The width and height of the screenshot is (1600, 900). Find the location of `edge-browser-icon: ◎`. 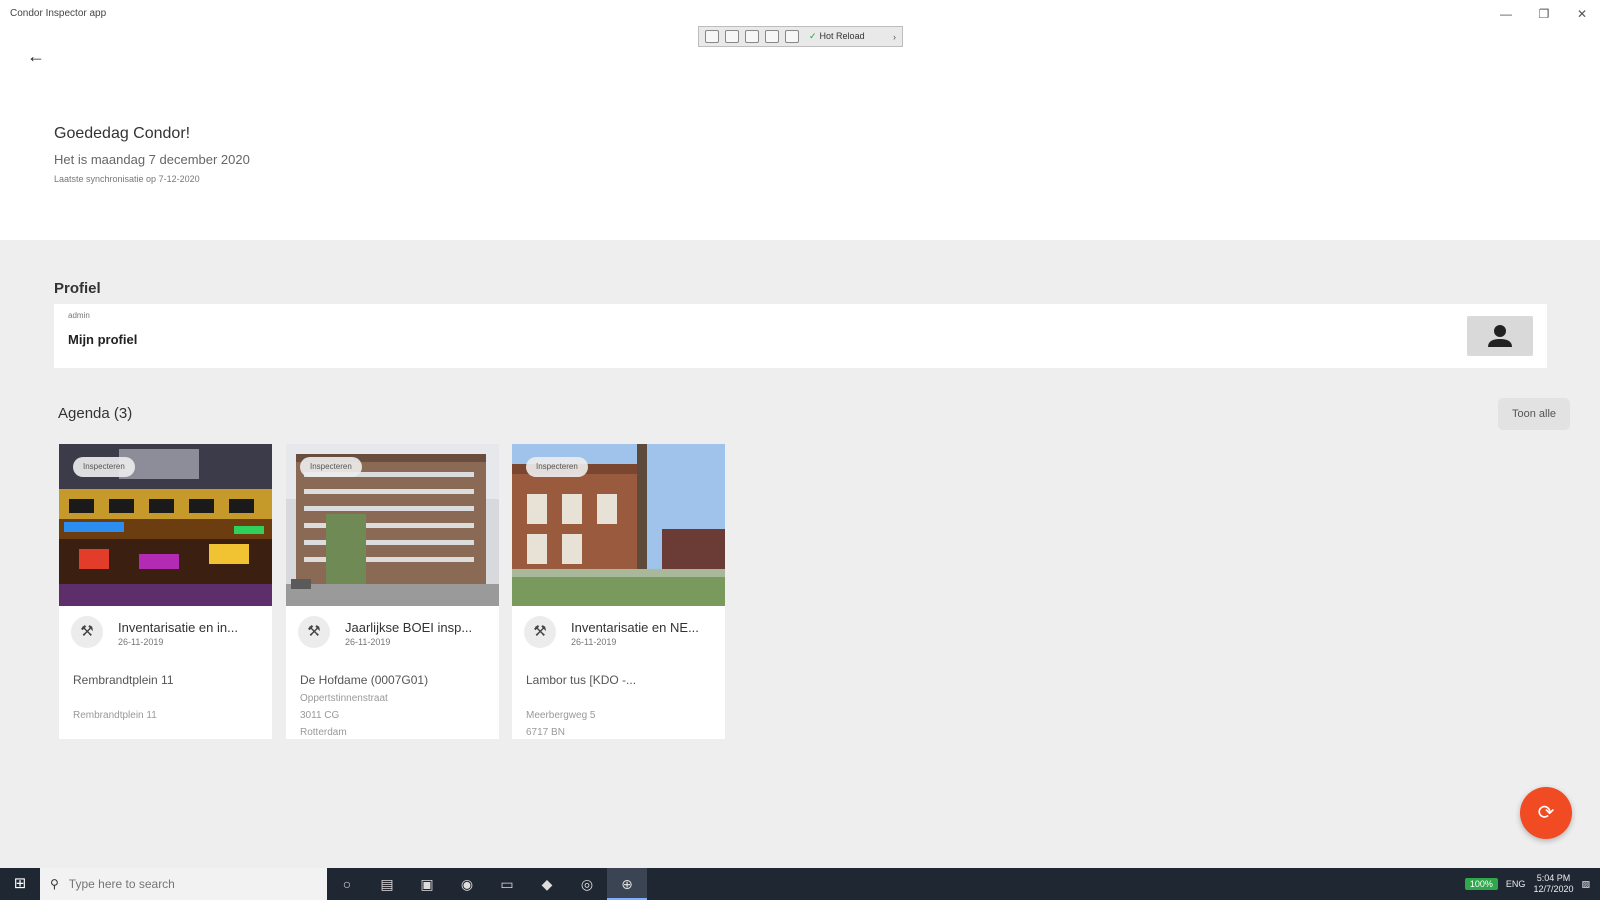

edge-browser-icon: ◎ is located at coordinates (587, 884).